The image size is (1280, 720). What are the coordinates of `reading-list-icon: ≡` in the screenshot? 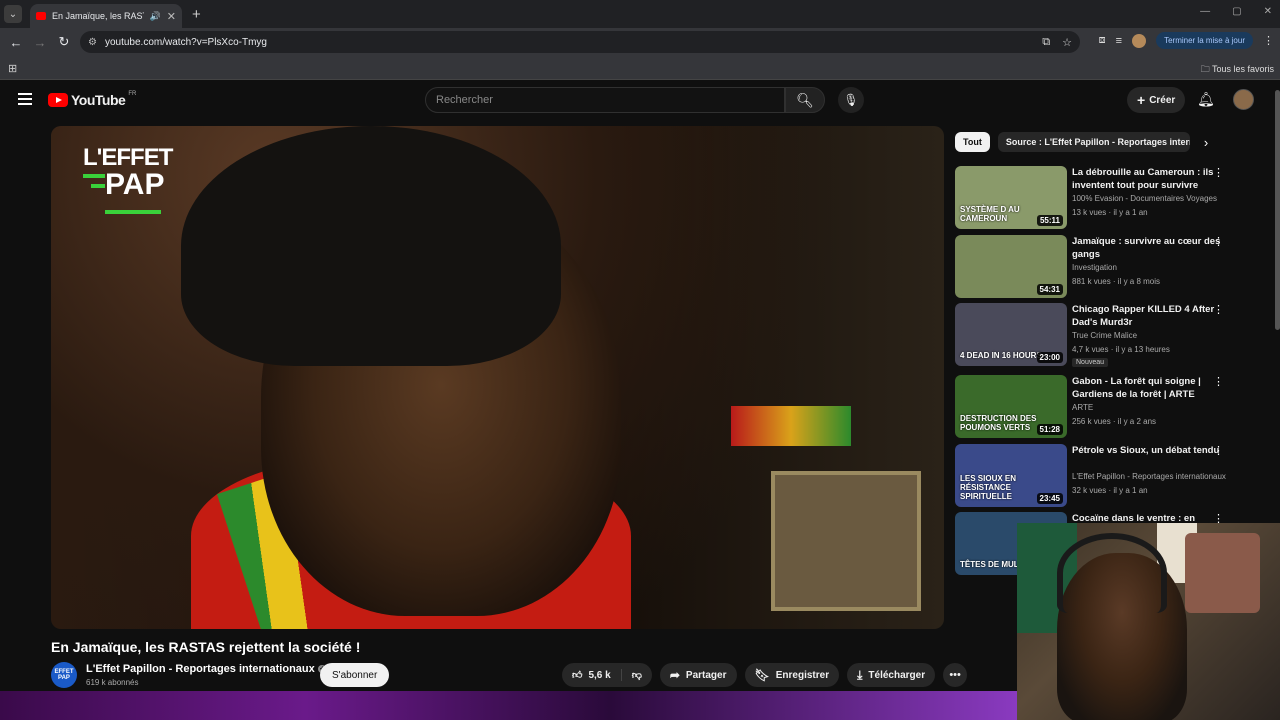 It's located at (1119, 41).